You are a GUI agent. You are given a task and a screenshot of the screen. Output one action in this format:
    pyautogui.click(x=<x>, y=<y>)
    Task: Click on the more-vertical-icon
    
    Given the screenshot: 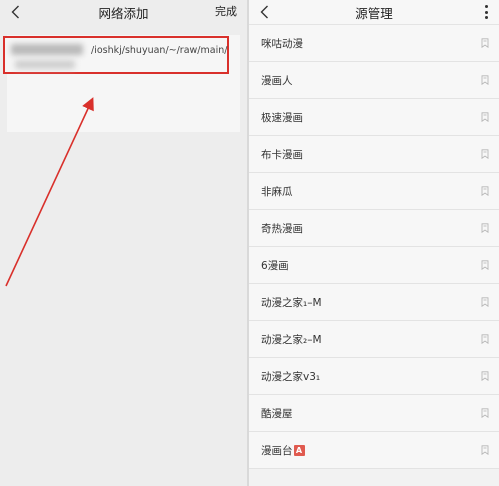 What is the action you would take?
    pyautogui.click(x=486, y=12)
    